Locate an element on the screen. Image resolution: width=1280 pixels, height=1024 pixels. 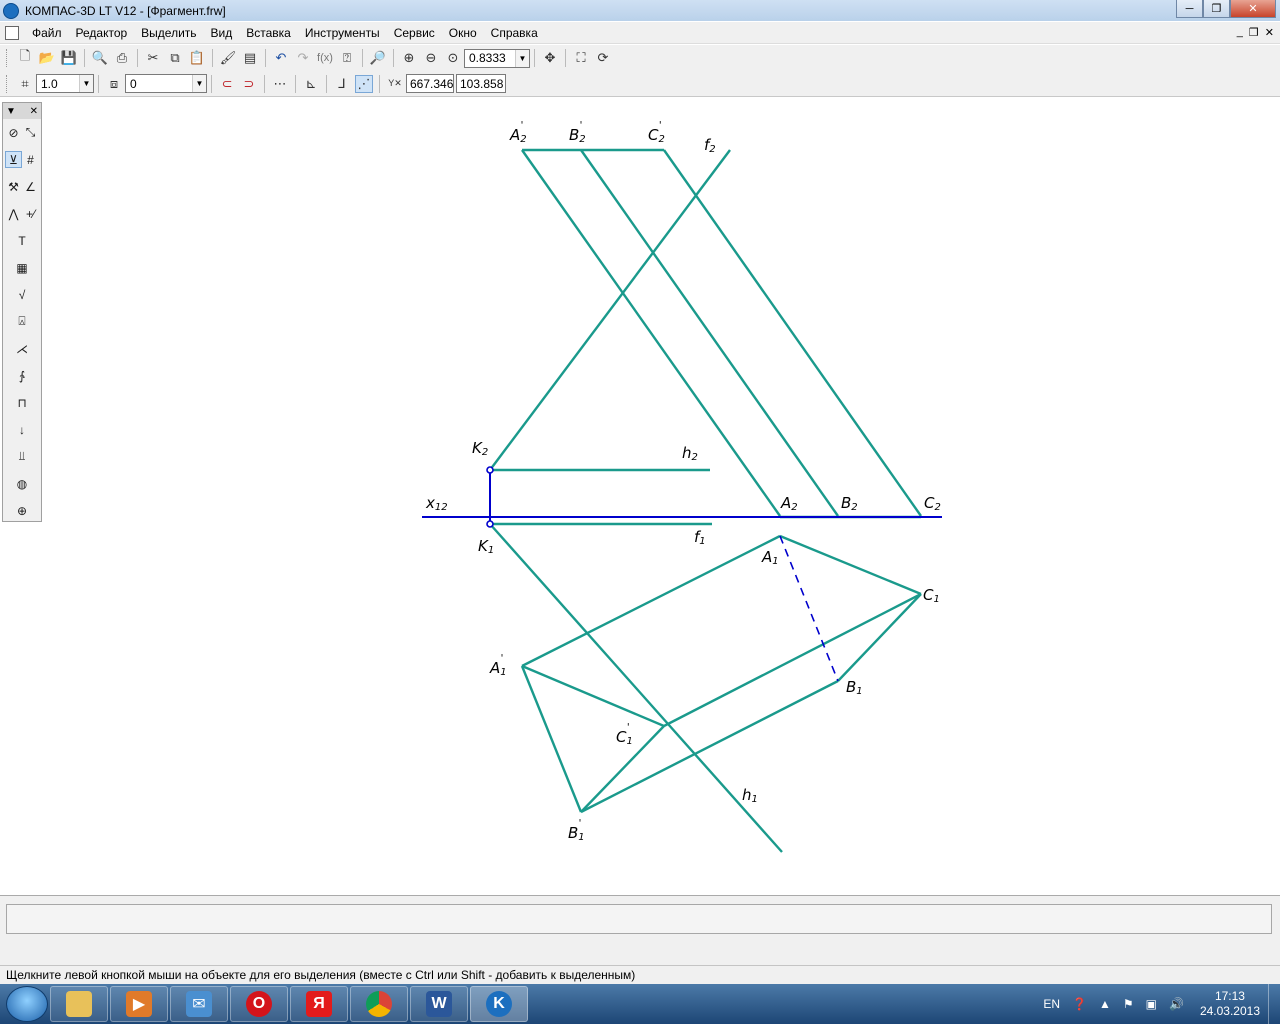
menu-service: Сервис is located at coordinates (414, 33).